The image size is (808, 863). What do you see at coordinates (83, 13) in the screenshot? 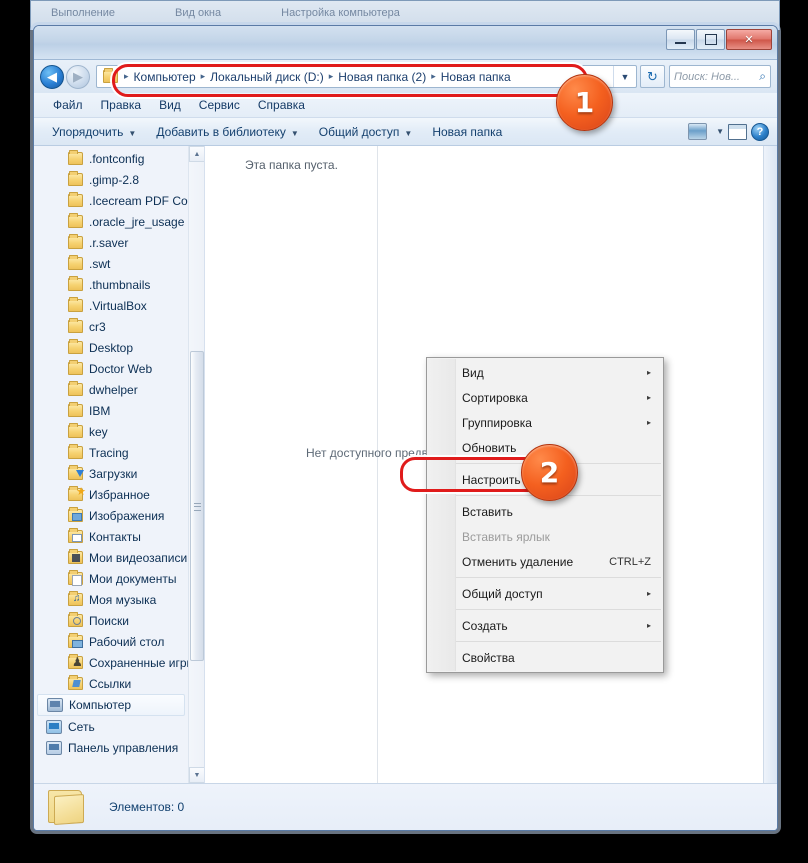
I see `bg-fragment: Выполнение` at bounding box center [83, 13].